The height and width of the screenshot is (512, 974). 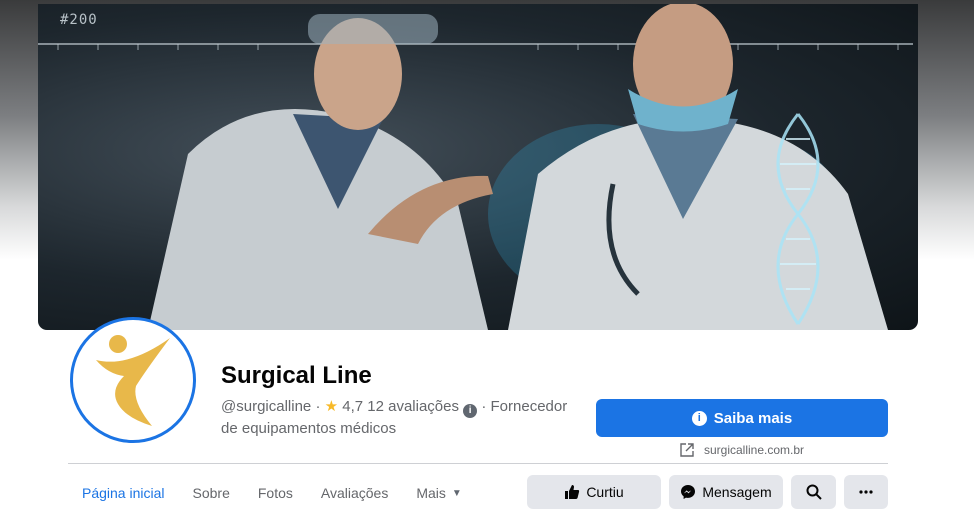 I want to click on rating-value: 4,7, so click(x=352, y=406).